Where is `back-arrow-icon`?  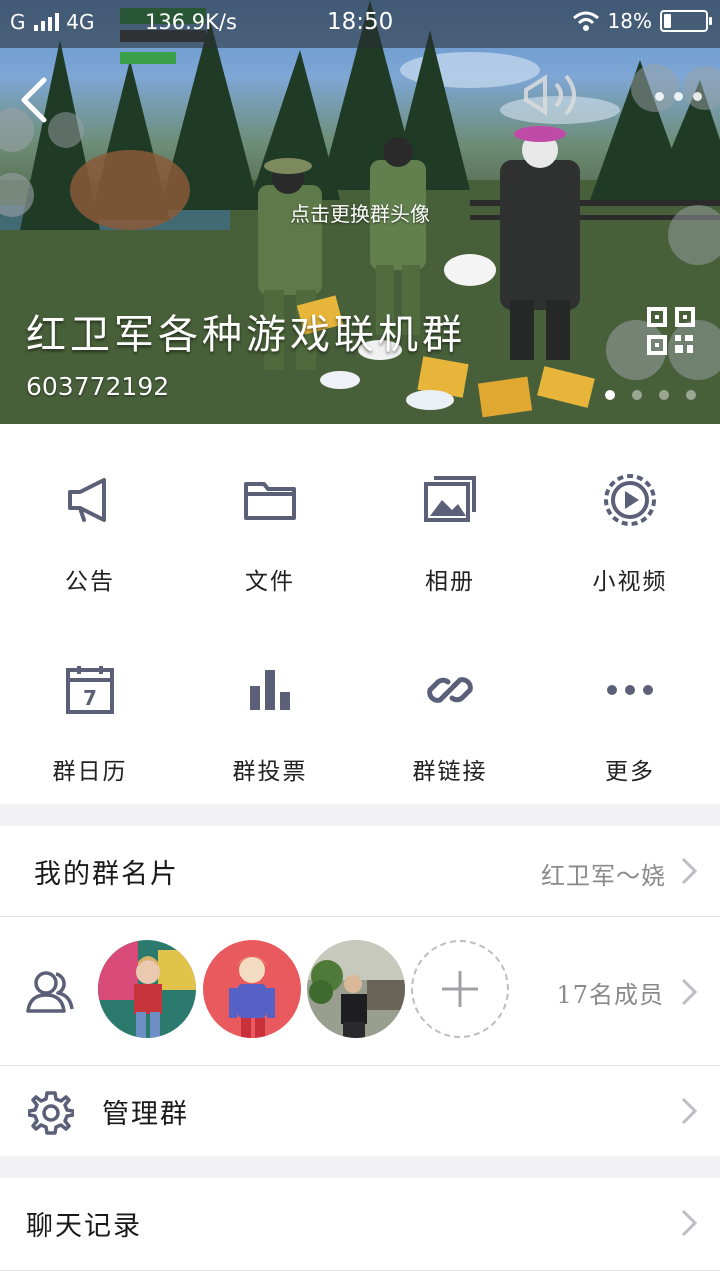 back-arrow-icon is located at coordinates (34, 100).